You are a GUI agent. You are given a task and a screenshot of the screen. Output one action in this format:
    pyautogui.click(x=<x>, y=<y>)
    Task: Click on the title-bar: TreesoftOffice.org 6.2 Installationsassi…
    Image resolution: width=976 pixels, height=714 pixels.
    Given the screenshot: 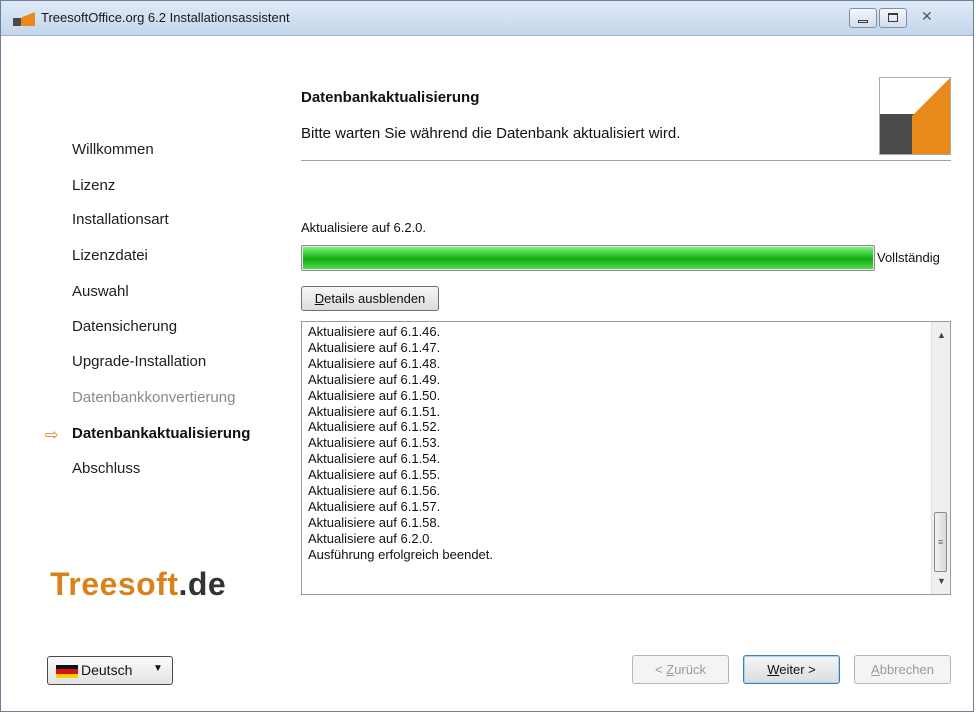 What is the action you would take?
    pyautogui.click(x=487, y=18)
    